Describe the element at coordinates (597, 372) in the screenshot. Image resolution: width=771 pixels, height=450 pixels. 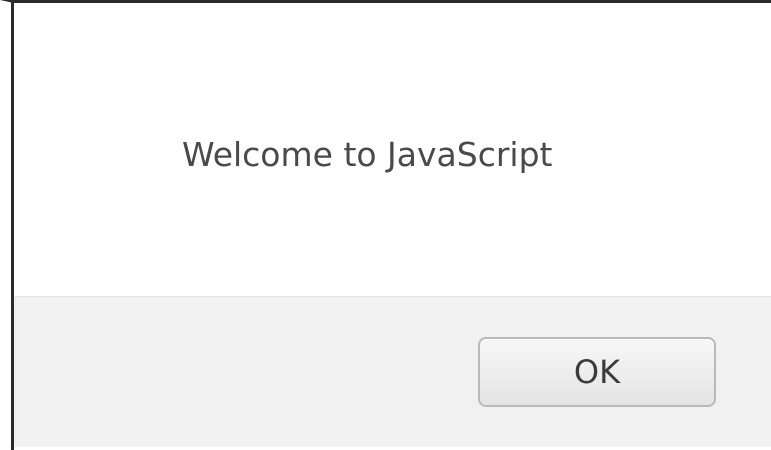
I see `ok-button: OK` at that location.